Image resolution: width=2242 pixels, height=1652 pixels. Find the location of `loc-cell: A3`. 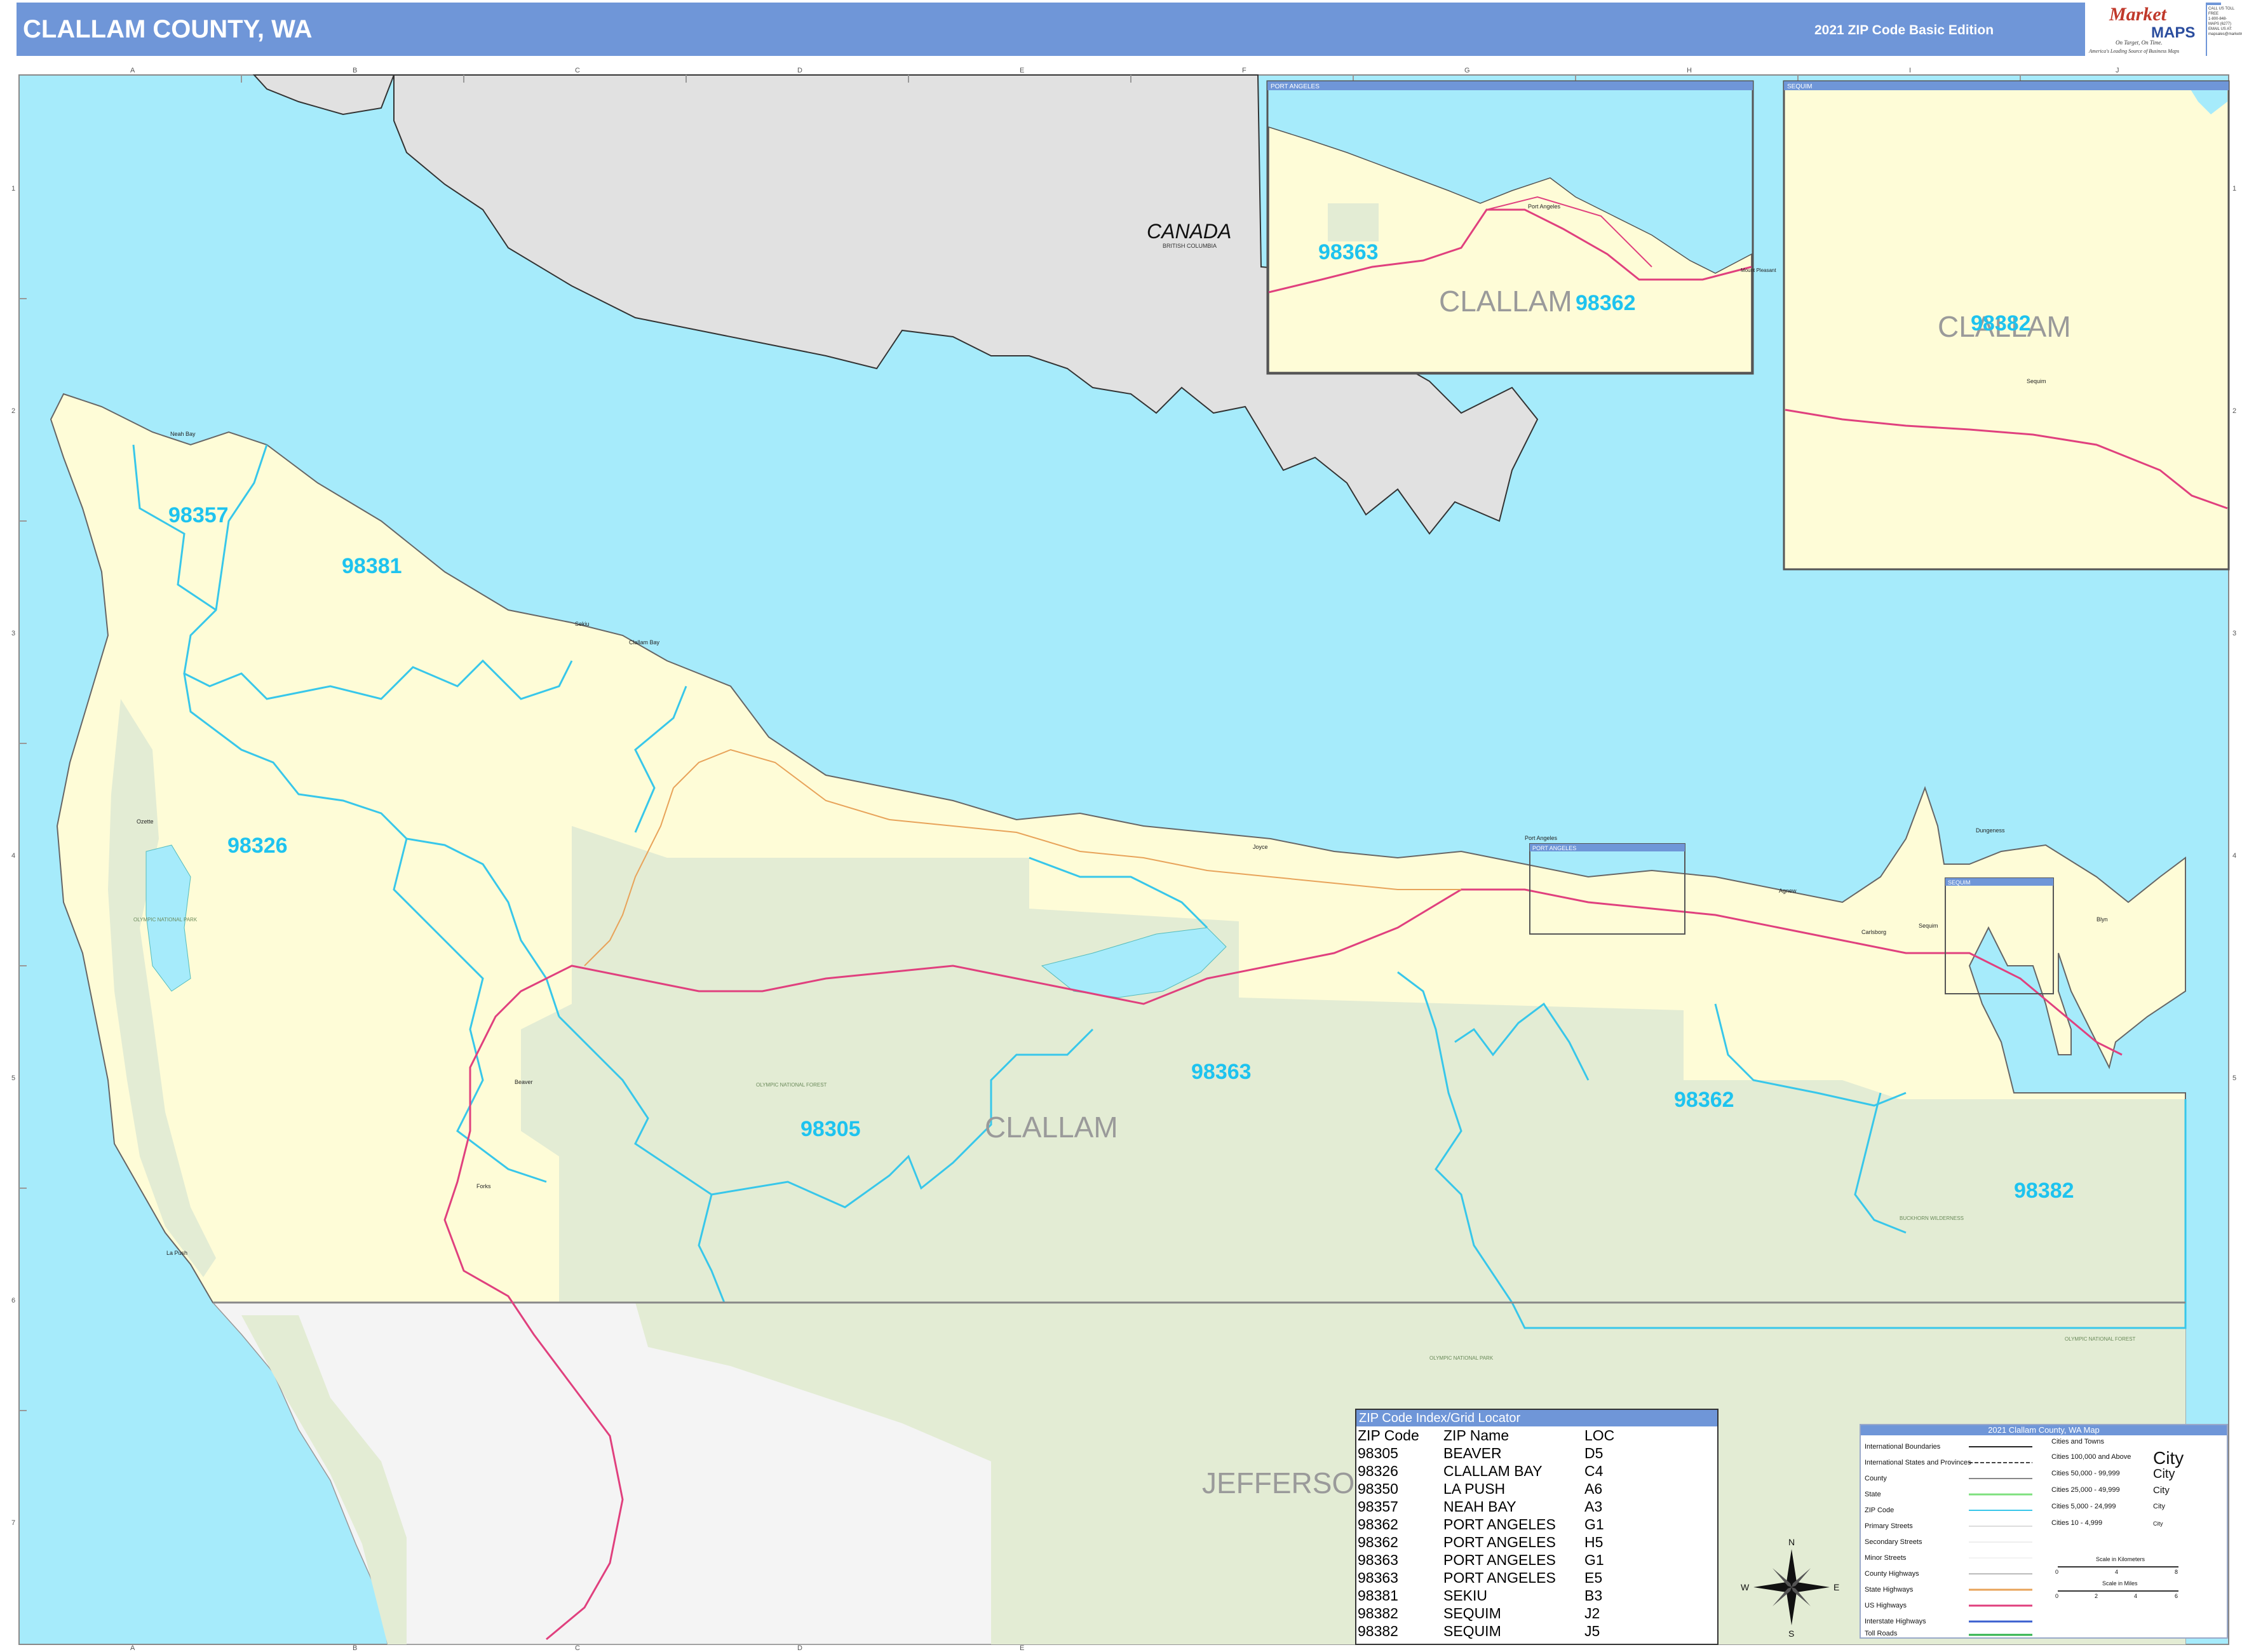

loc-cell: A3 is located at coordinates (1593, 1506).